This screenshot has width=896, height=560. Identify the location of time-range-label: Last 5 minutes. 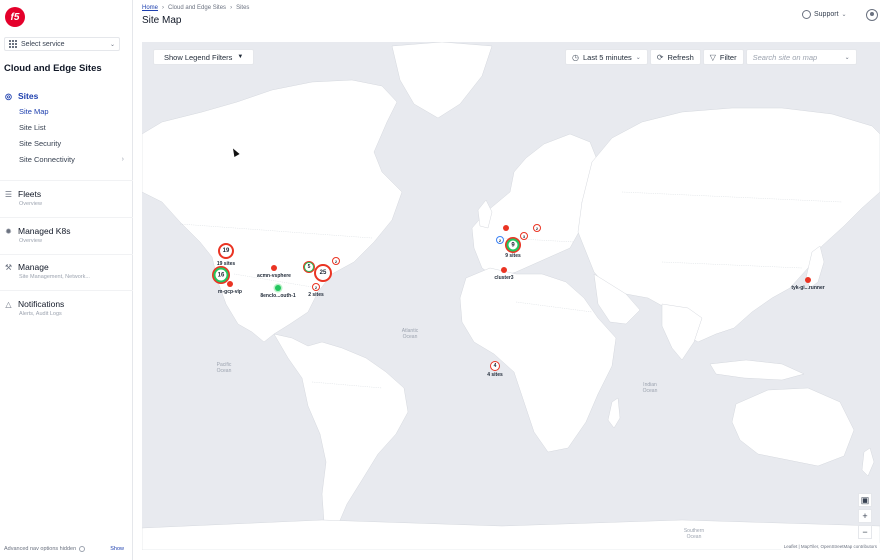
(607, 57).